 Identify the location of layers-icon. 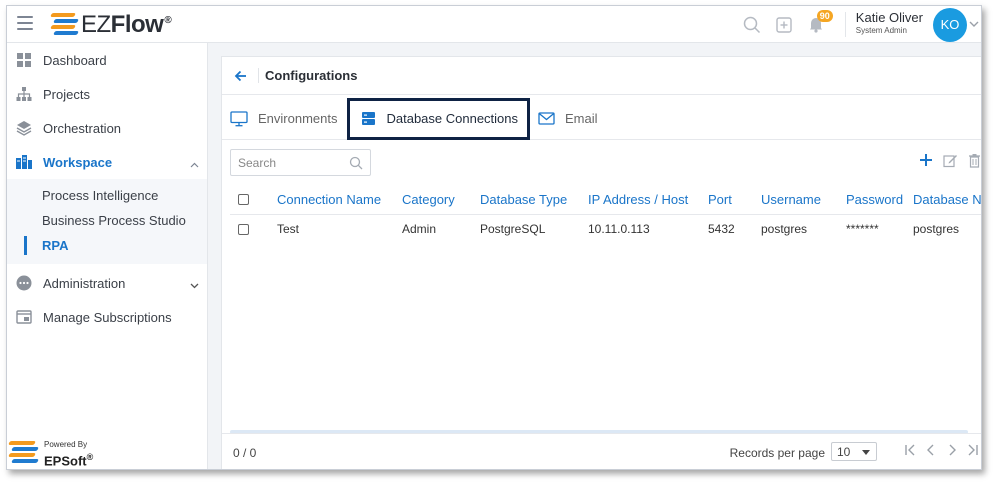
(24, 128).